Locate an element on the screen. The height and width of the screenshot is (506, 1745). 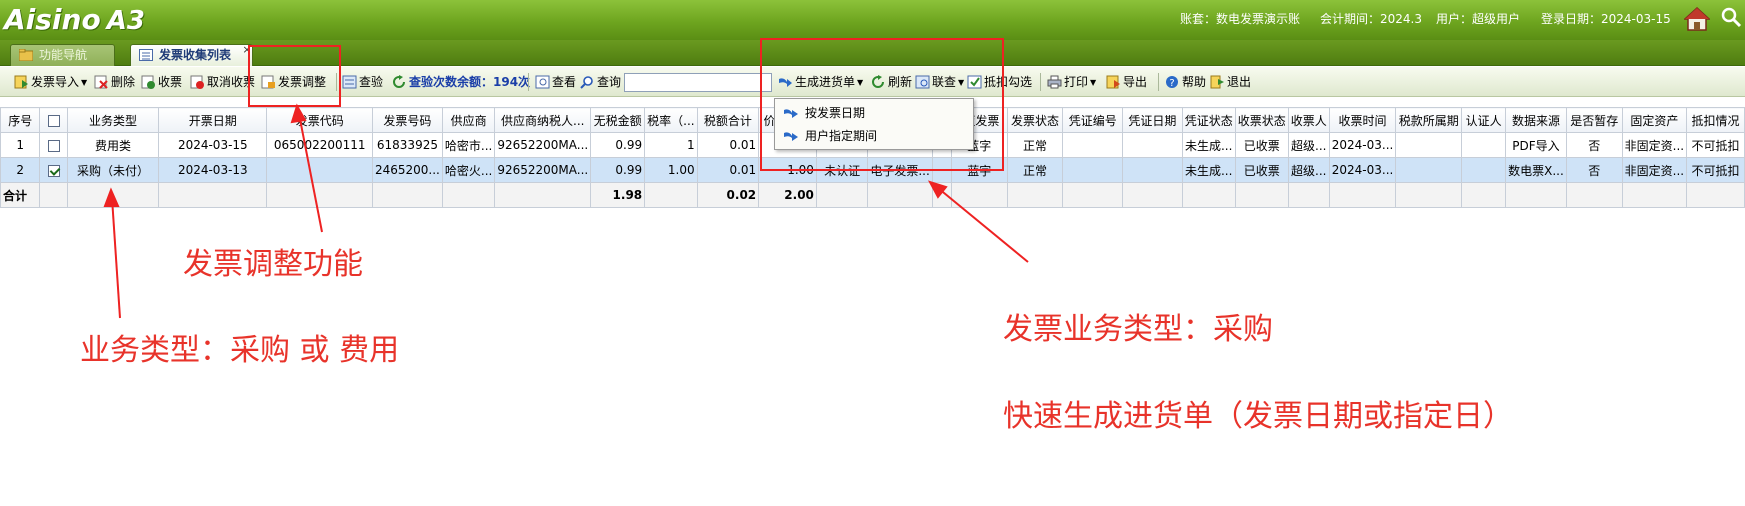
arrow-to-business-type is located at coordinates (116, 258).